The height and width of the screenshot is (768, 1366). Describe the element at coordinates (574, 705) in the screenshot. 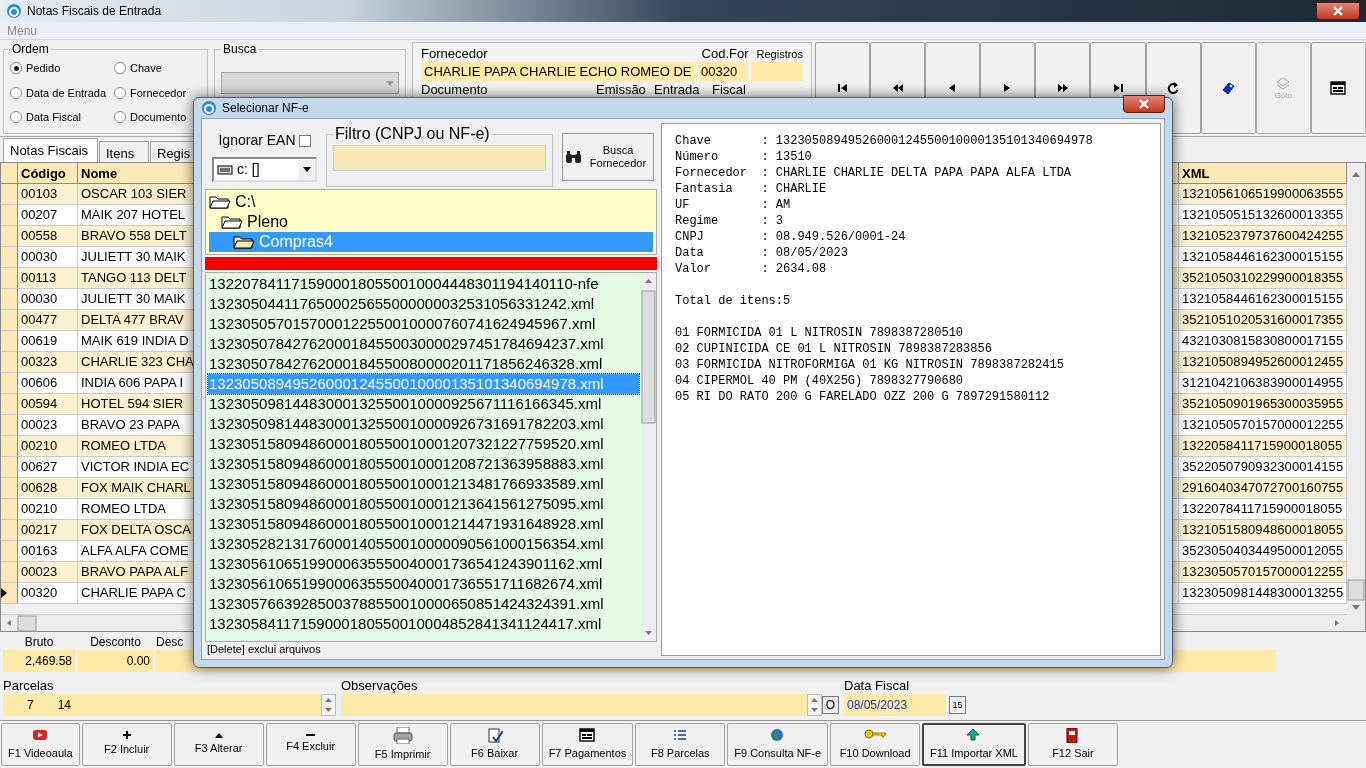

I see `notes-field` at that location.